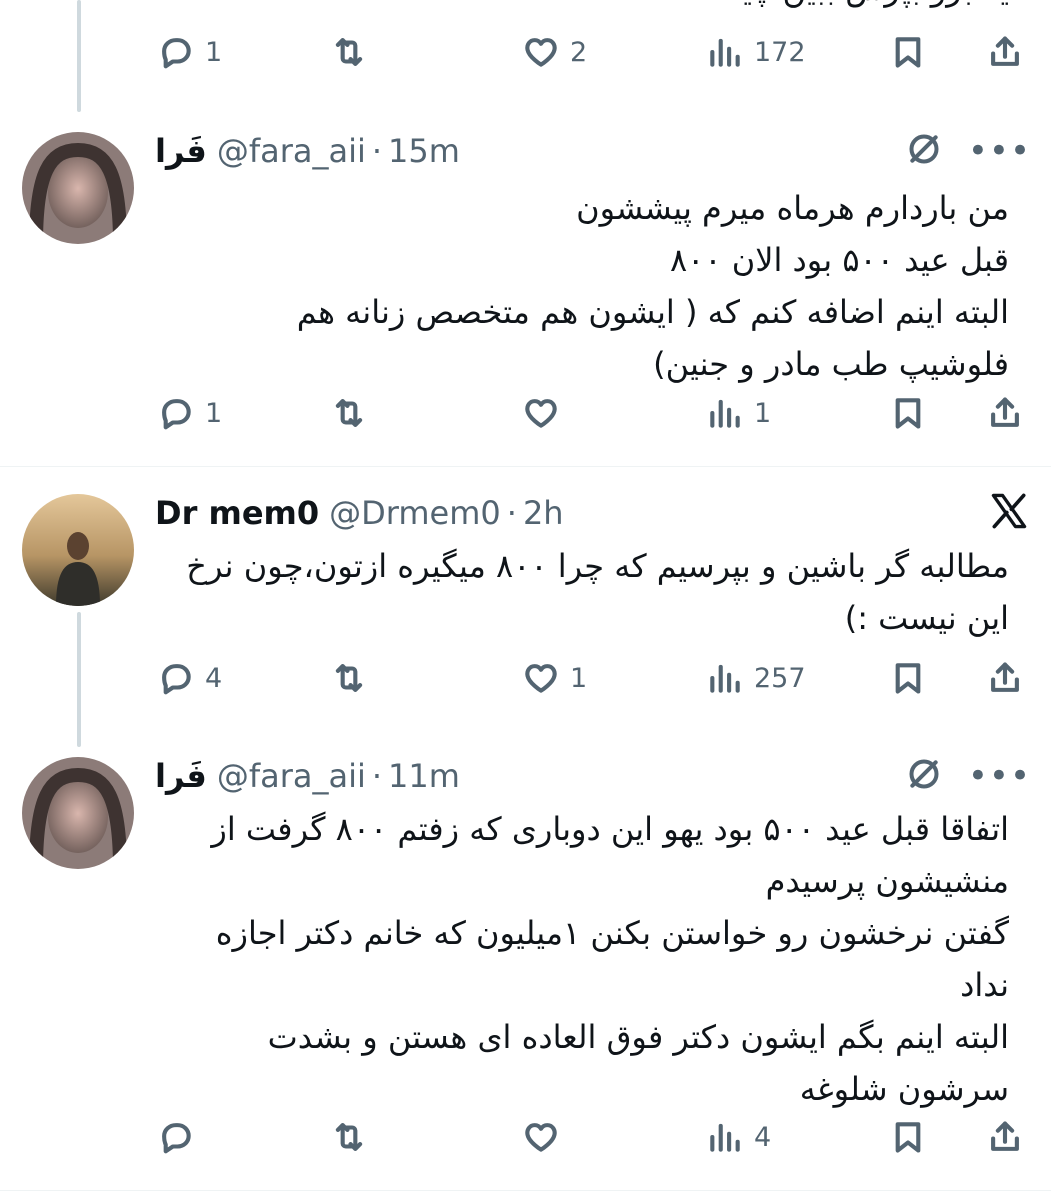 The image size is (1051, 1200). What do you see at coordinates (763, 413) in the screenshot?
I see `views-count: 1` at bounding box center [763, 413].